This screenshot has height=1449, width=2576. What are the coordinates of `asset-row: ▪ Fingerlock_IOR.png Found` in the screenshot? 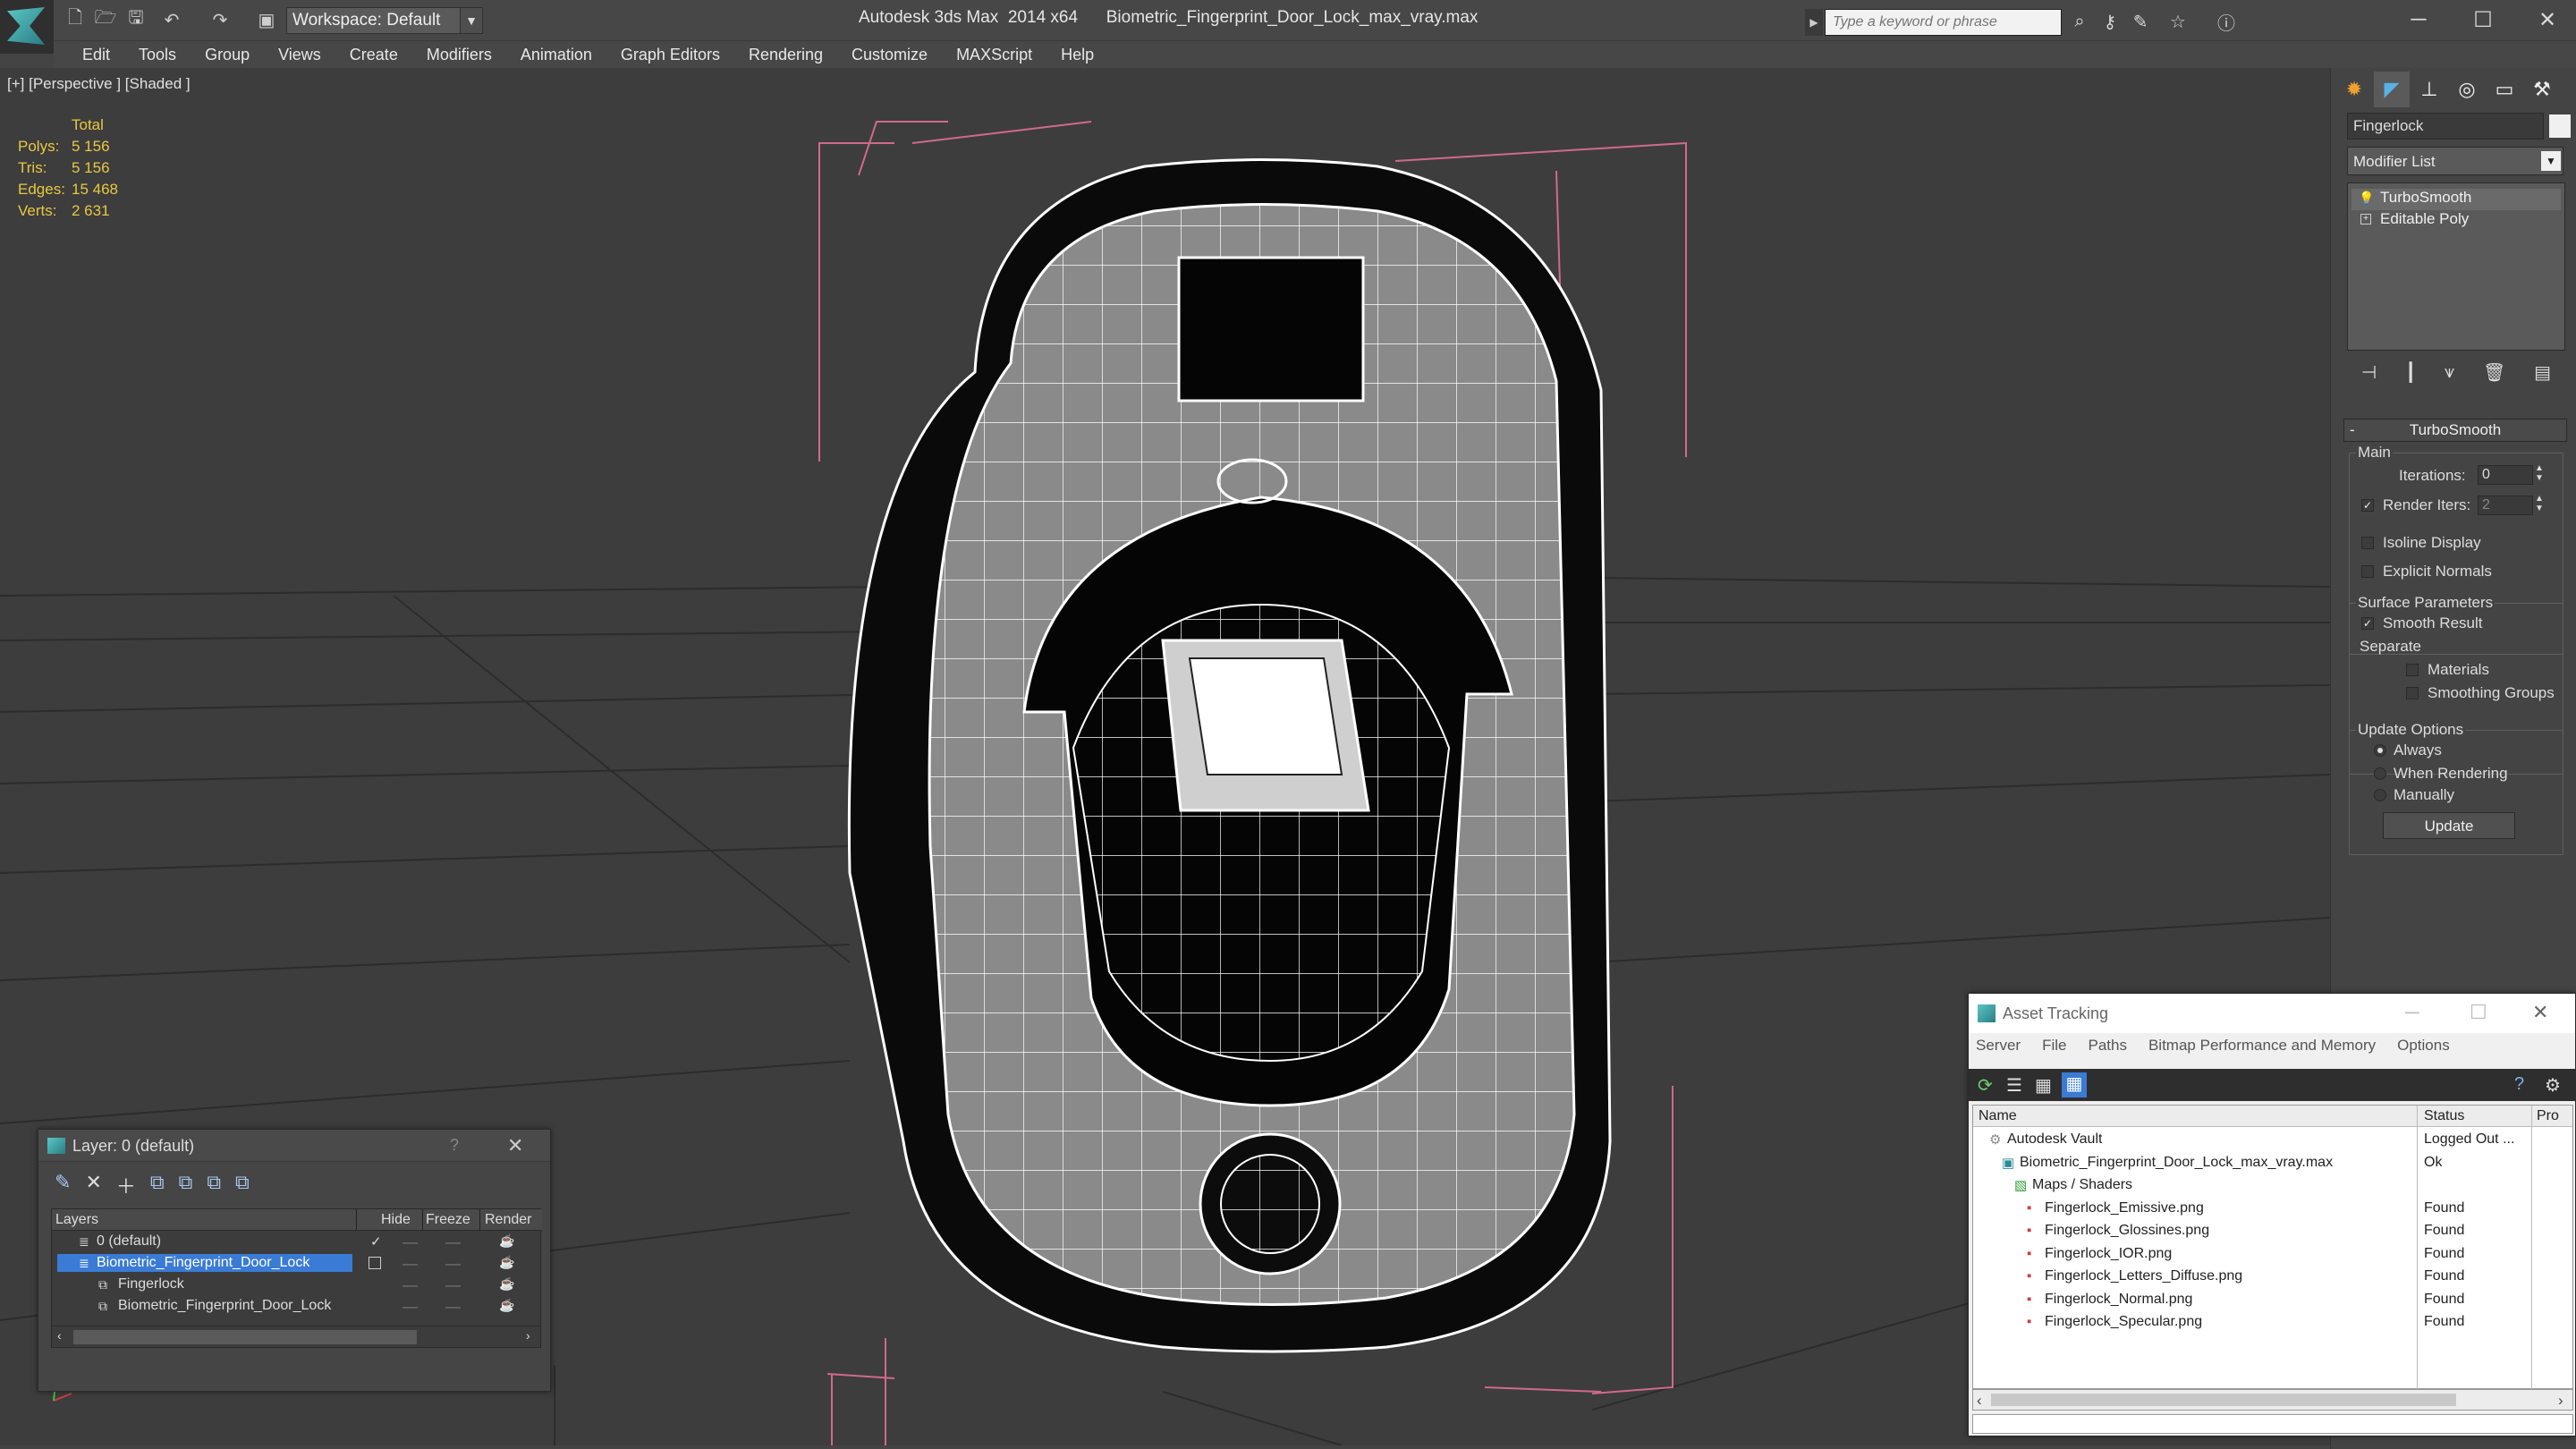 It's located at (2272, 1254).